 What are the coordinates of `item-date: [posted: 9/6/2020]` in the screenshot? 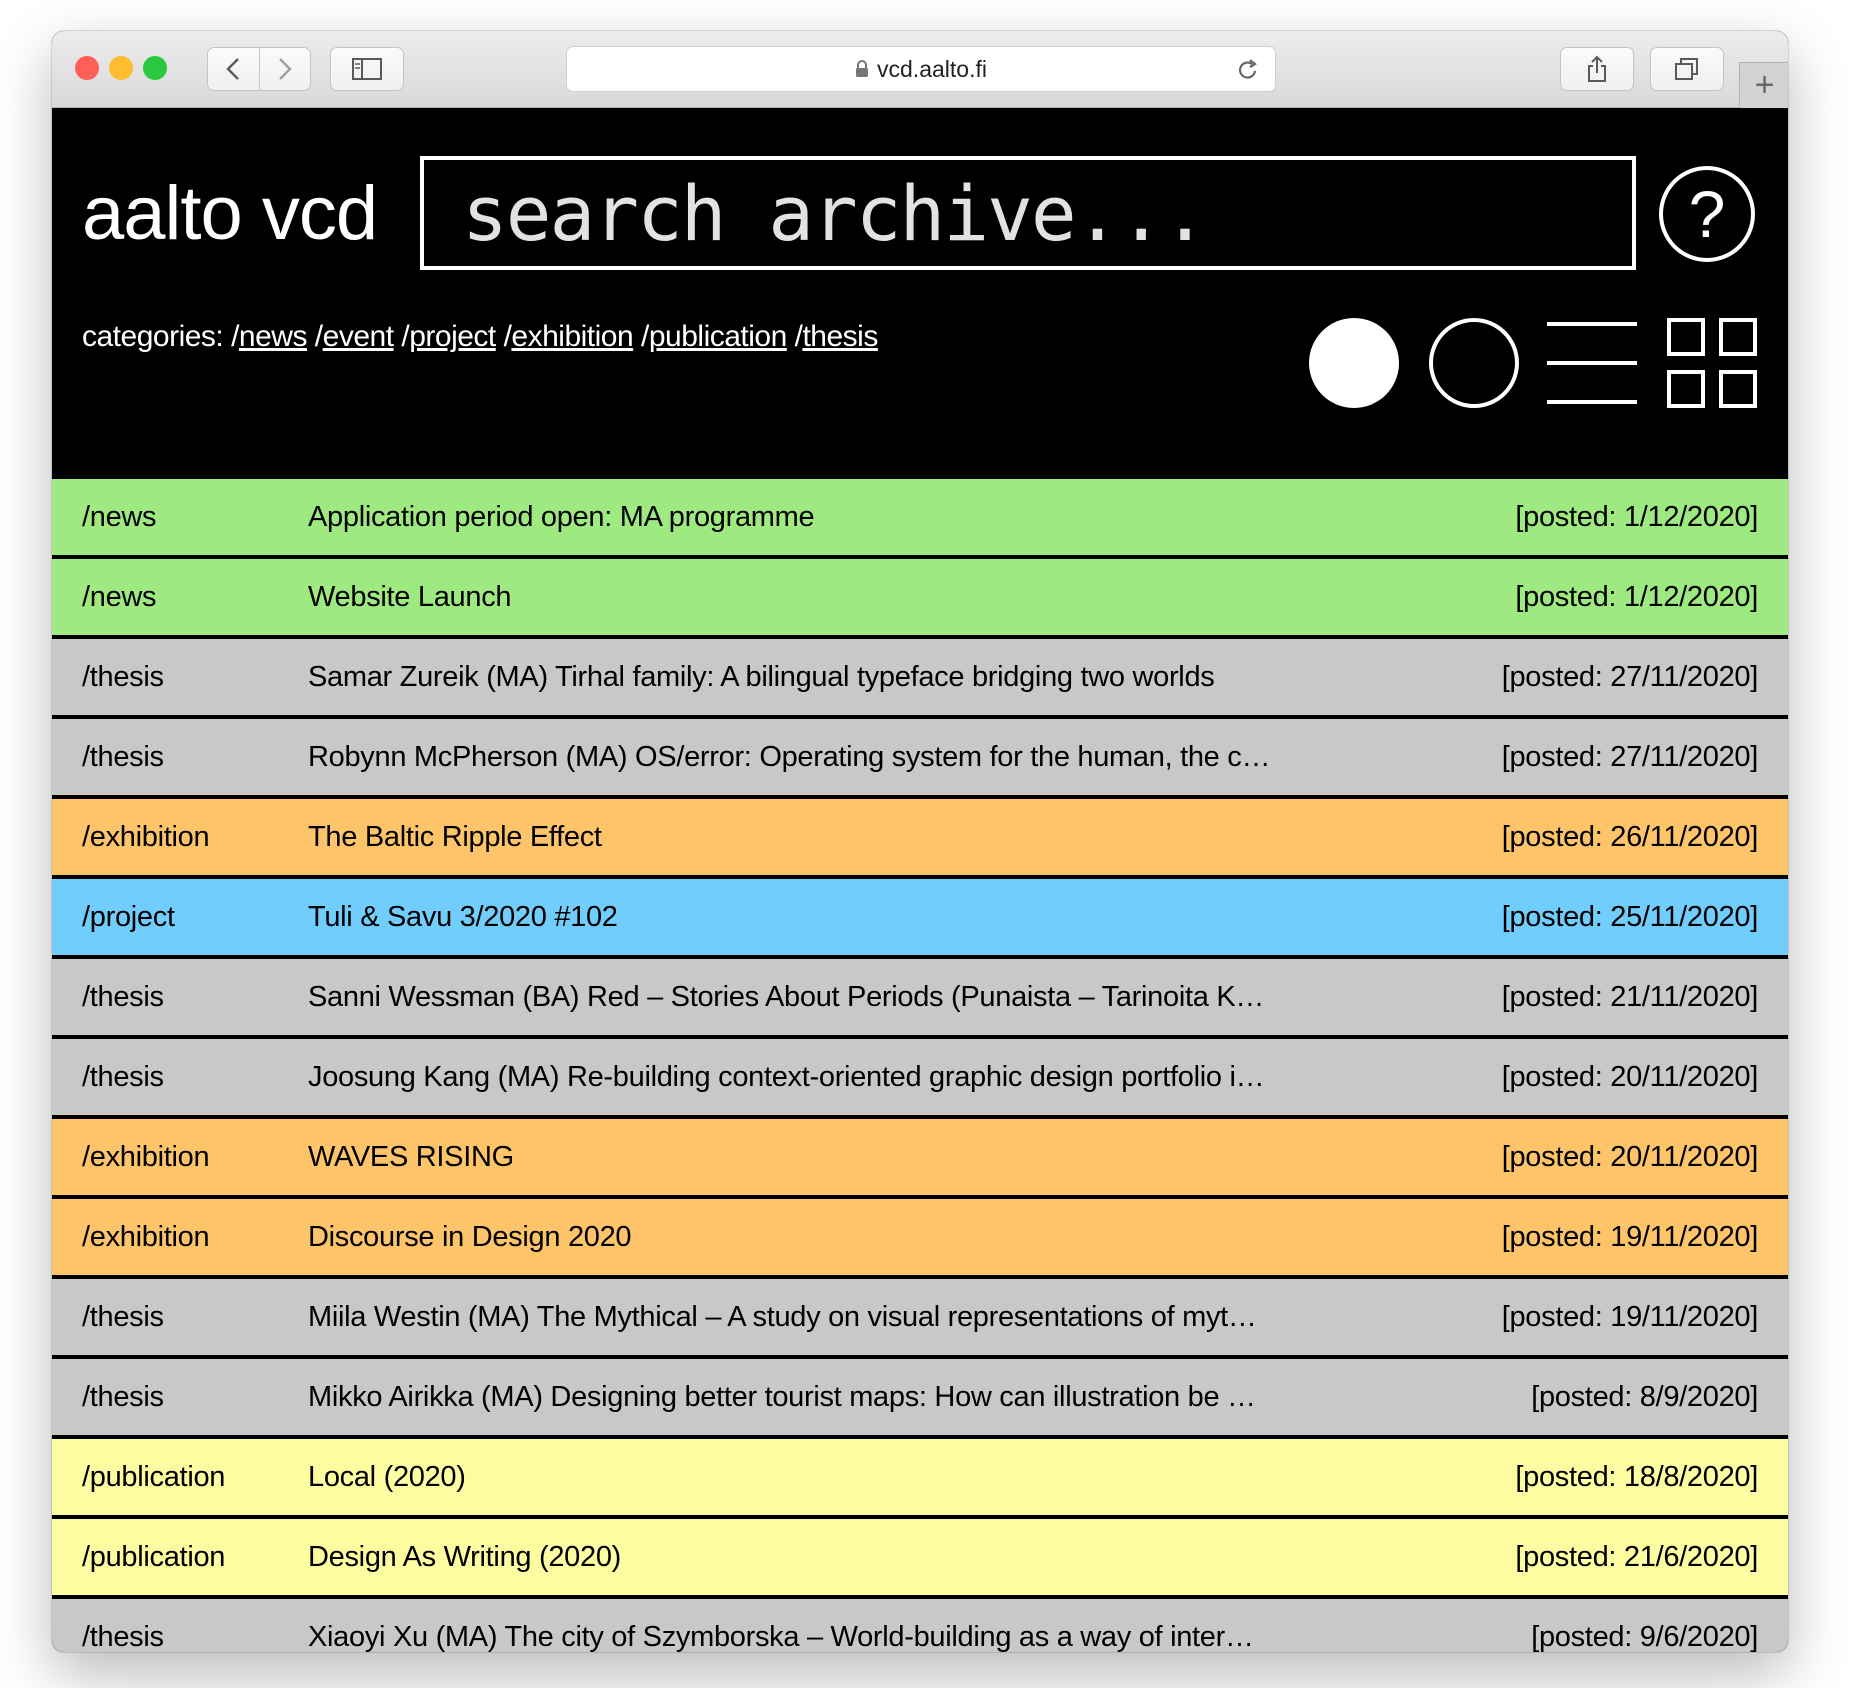 It's located at (1644, 1636).